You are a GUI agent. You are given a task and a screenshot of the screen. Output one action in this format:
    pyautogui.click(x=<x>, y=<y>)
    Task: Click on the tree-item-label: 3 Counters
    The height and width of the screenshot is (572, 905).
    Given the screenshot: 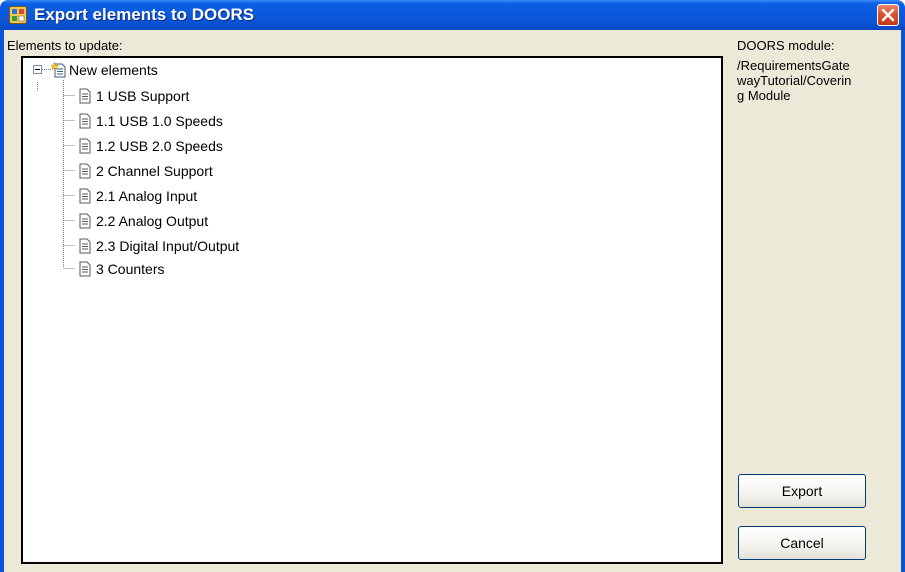 What is the action you would take?
    pyautogui.click(x=130, y=269)
    